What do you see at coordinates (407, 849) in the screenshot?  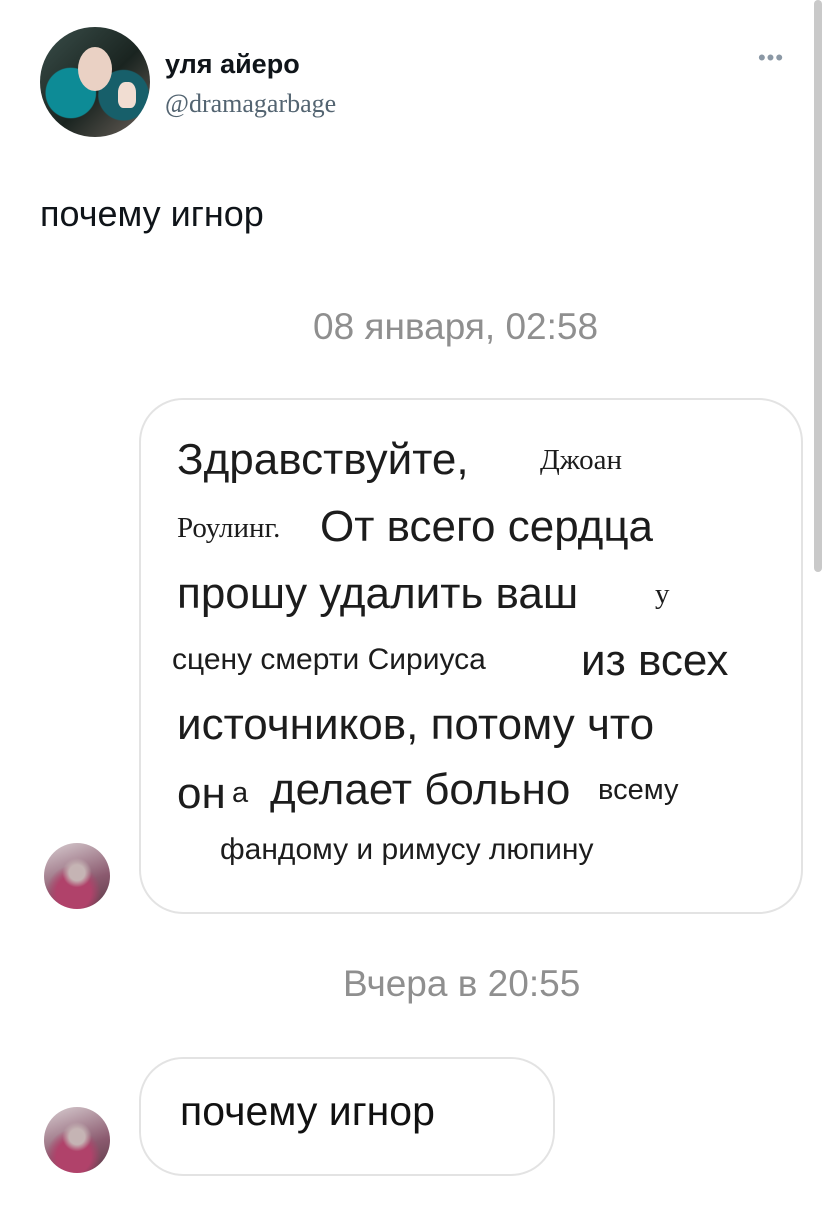 I see `message-line: фандому и римусу люпину` at bounding box center [407, 849].